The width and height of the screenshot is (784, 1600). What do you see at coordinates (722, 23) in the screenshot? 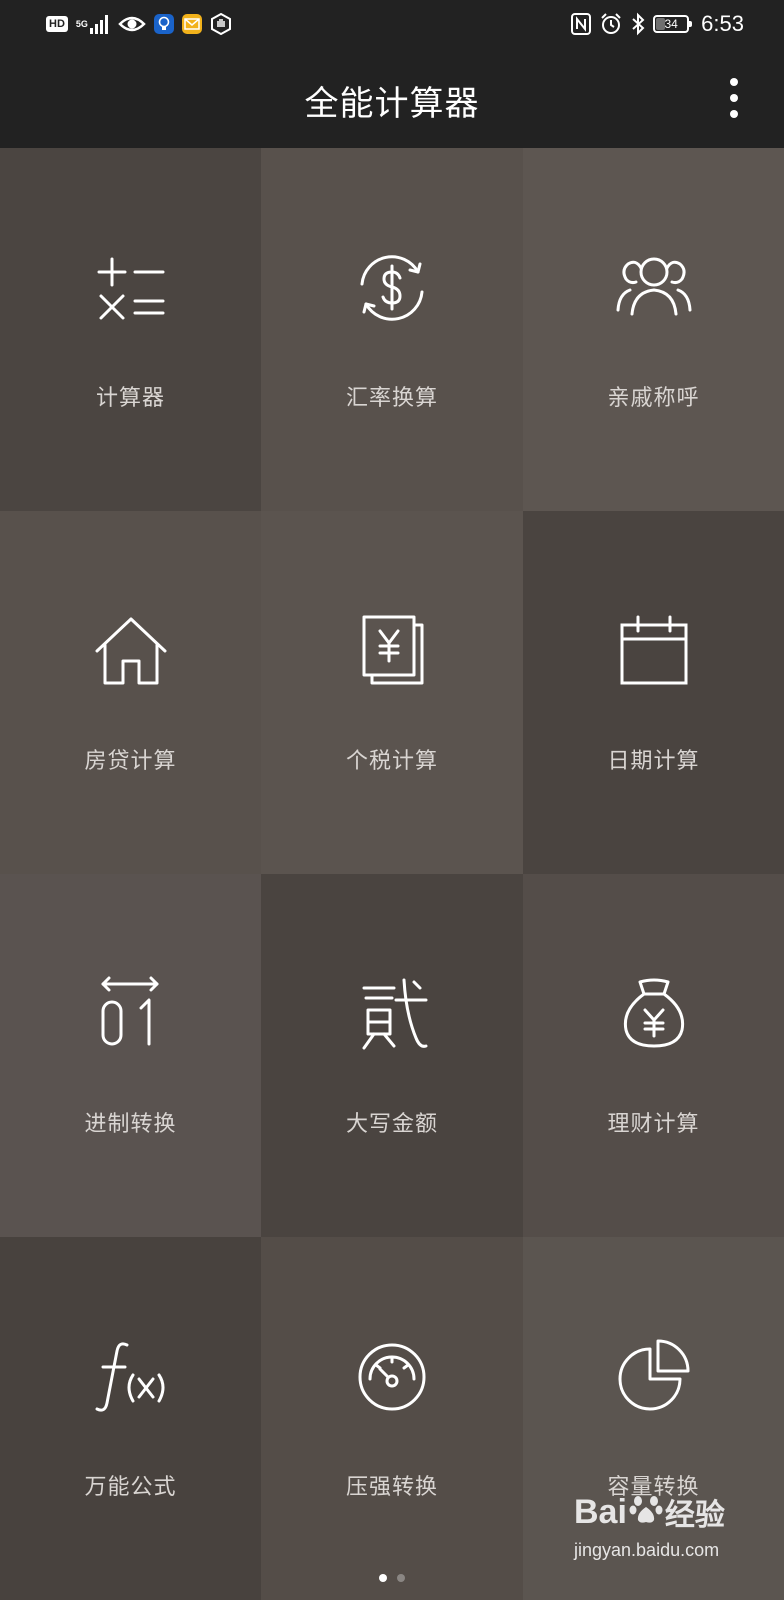
I see `status-time: 6:53` at bounding box center [722, 23].